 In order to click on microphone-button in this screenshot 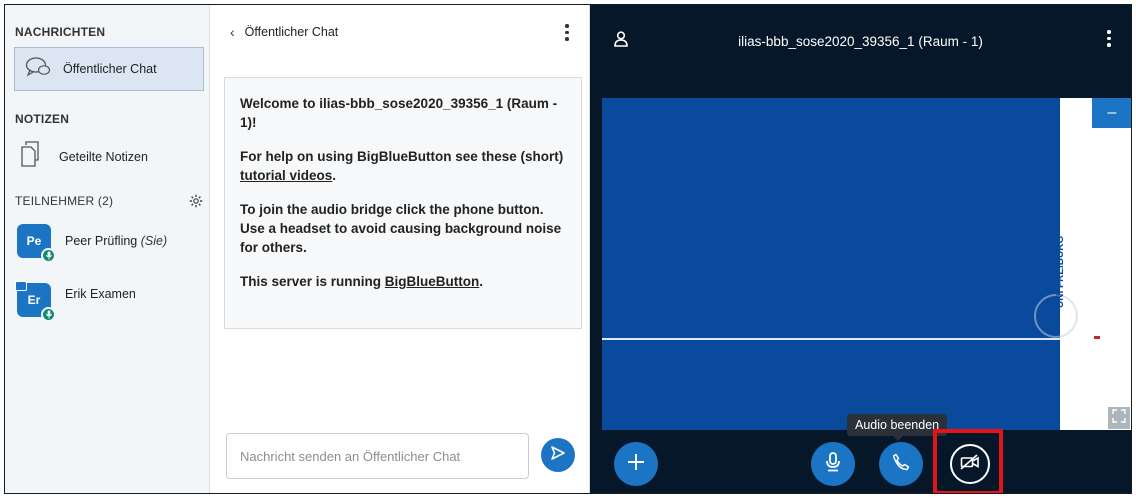, I will do `click(833, 464)`.